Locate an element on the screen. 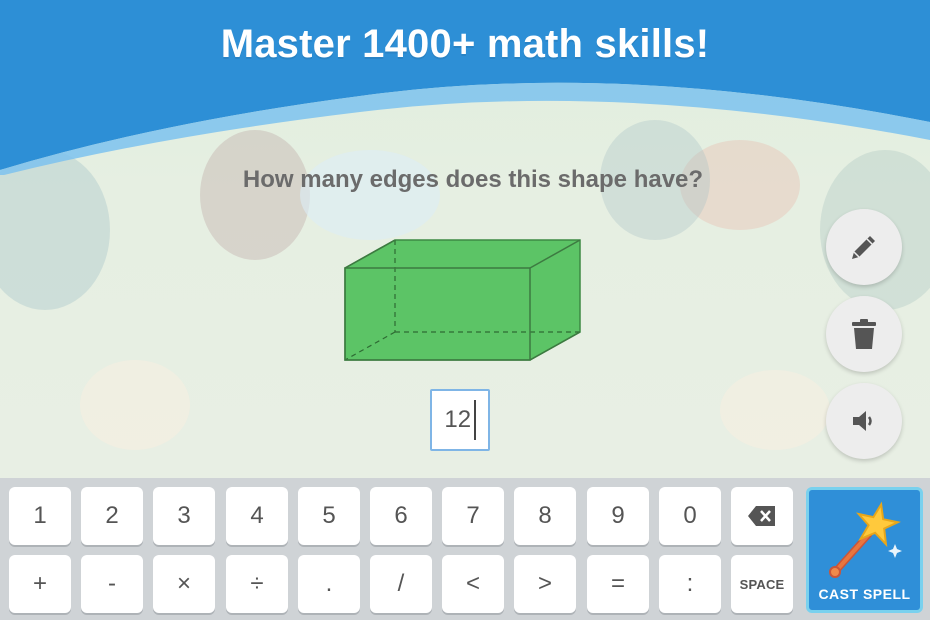 This screenshot has width=930, height=620. key-colon: : is located at coordinates (690, 584).